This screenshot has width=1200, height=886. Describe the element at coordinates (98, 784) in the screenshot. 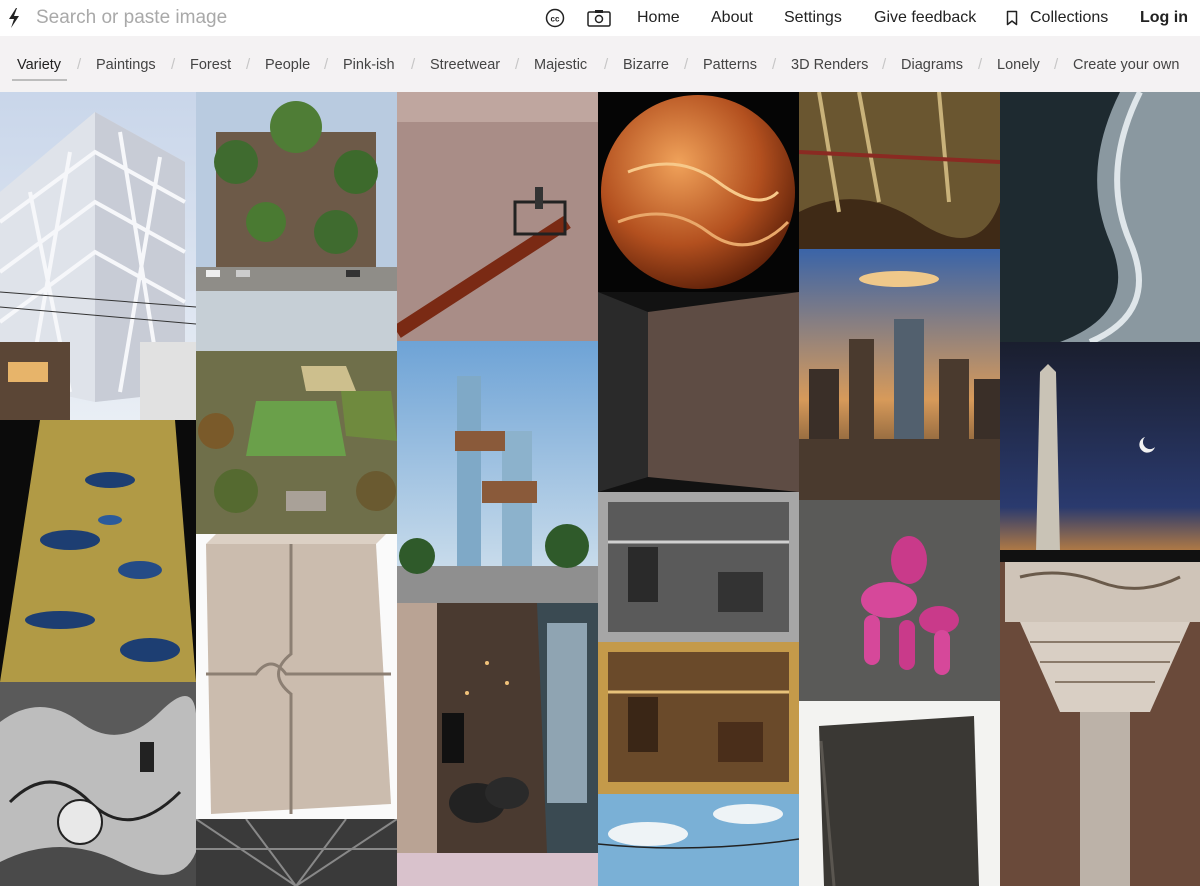

I see `image-tile-ink-drawing` at that location.